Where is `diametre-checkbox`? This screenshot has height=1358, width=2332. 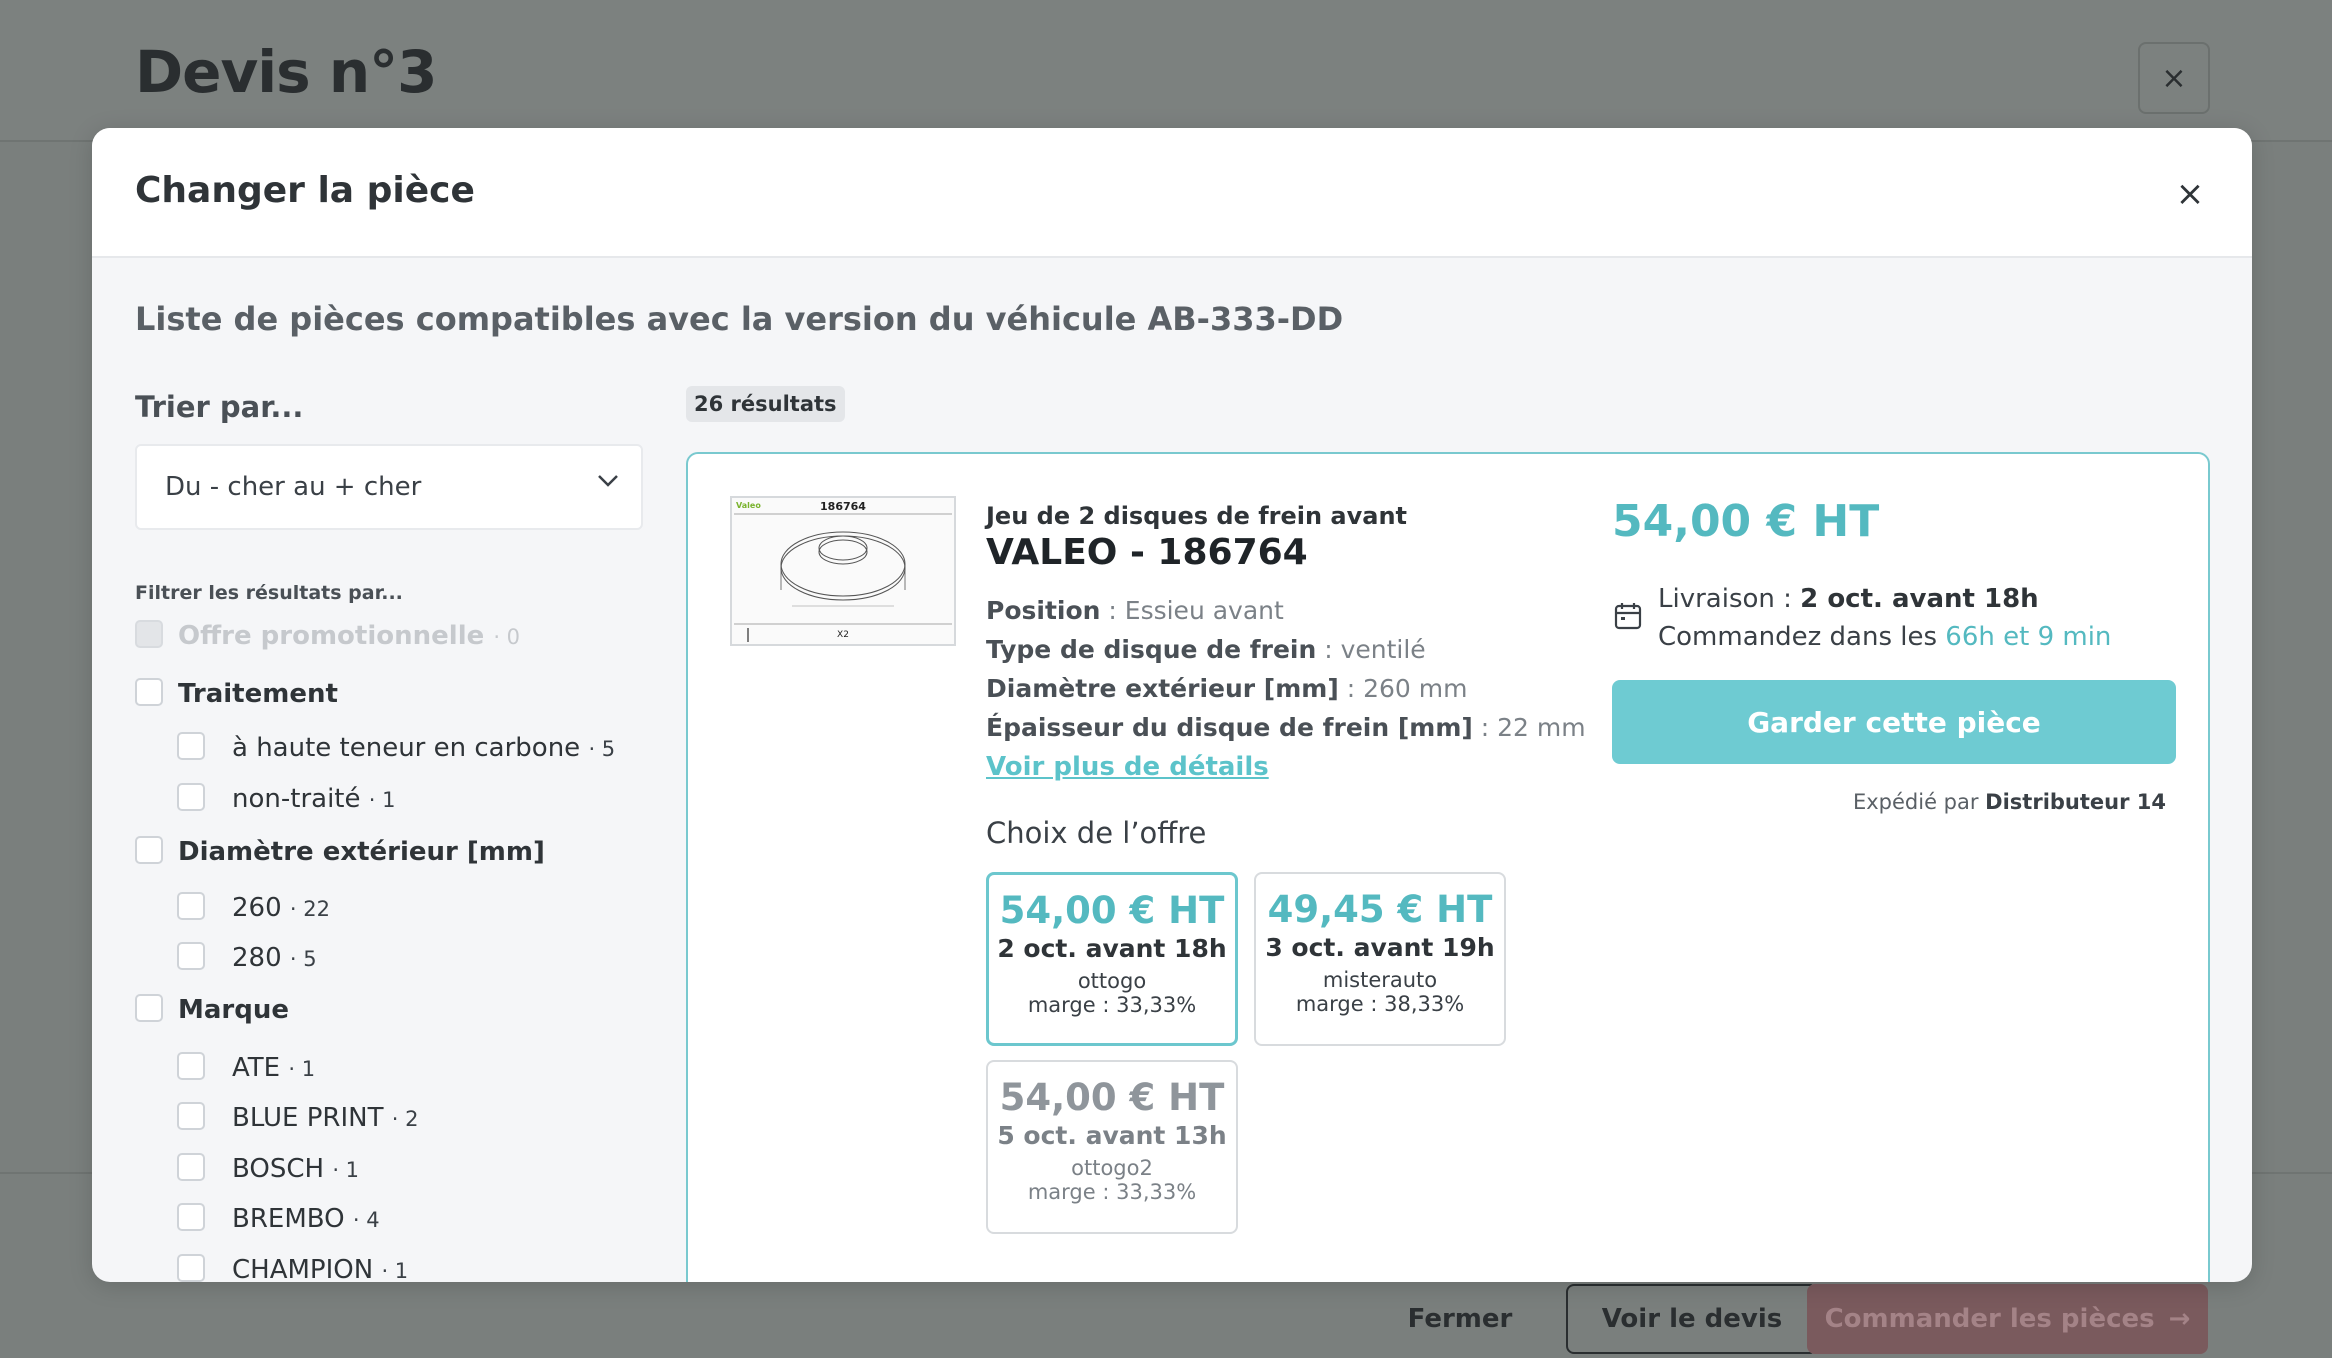 diametre-checkbox is located at coordinates (149, 850).